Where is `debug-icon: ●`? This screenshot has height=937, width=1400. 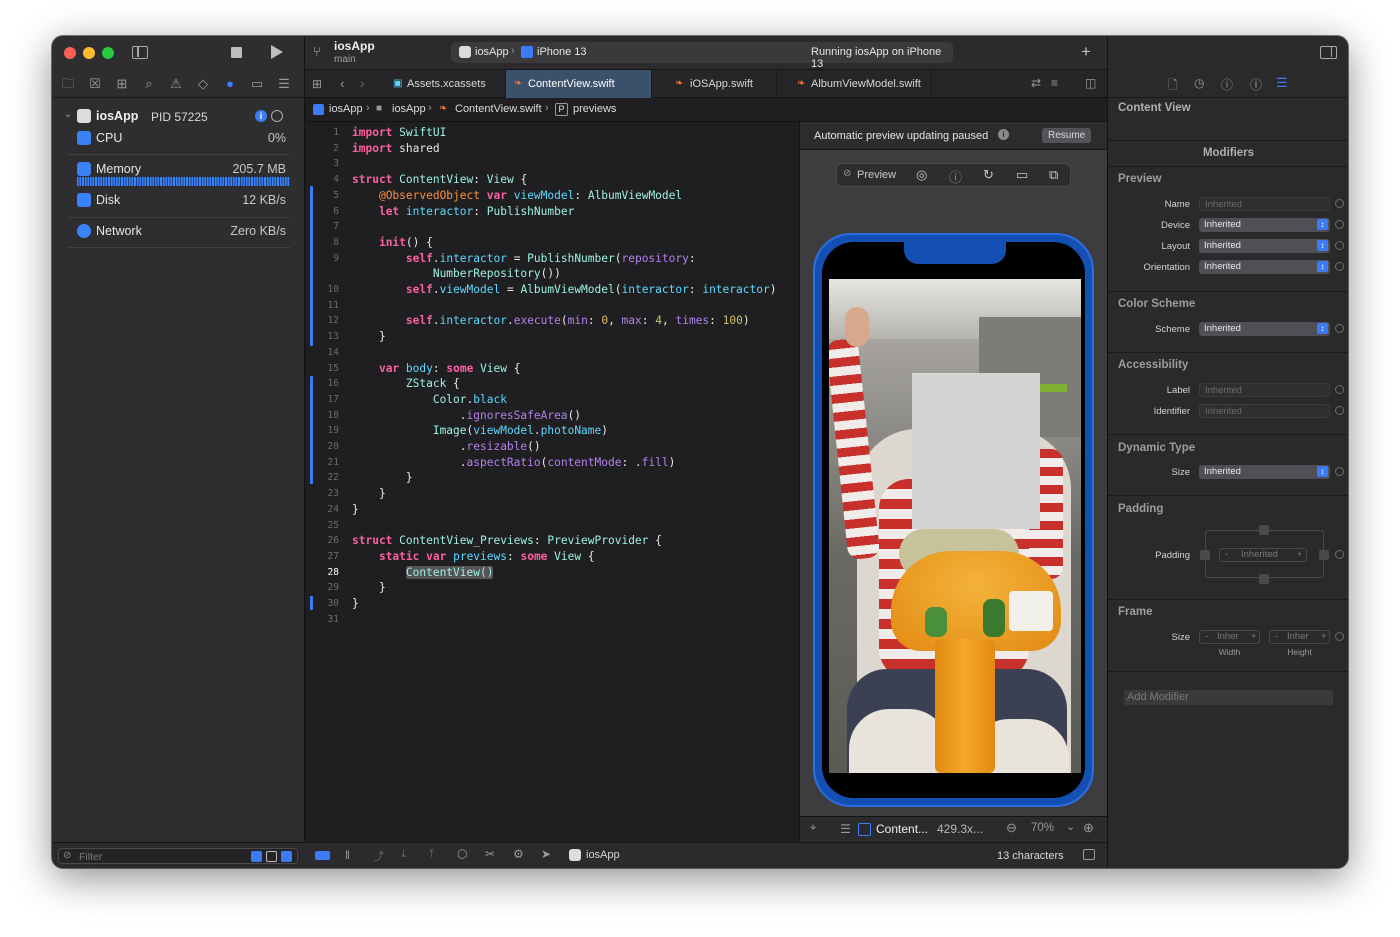
debug-icon: ● is located at coordinates (230, 84).